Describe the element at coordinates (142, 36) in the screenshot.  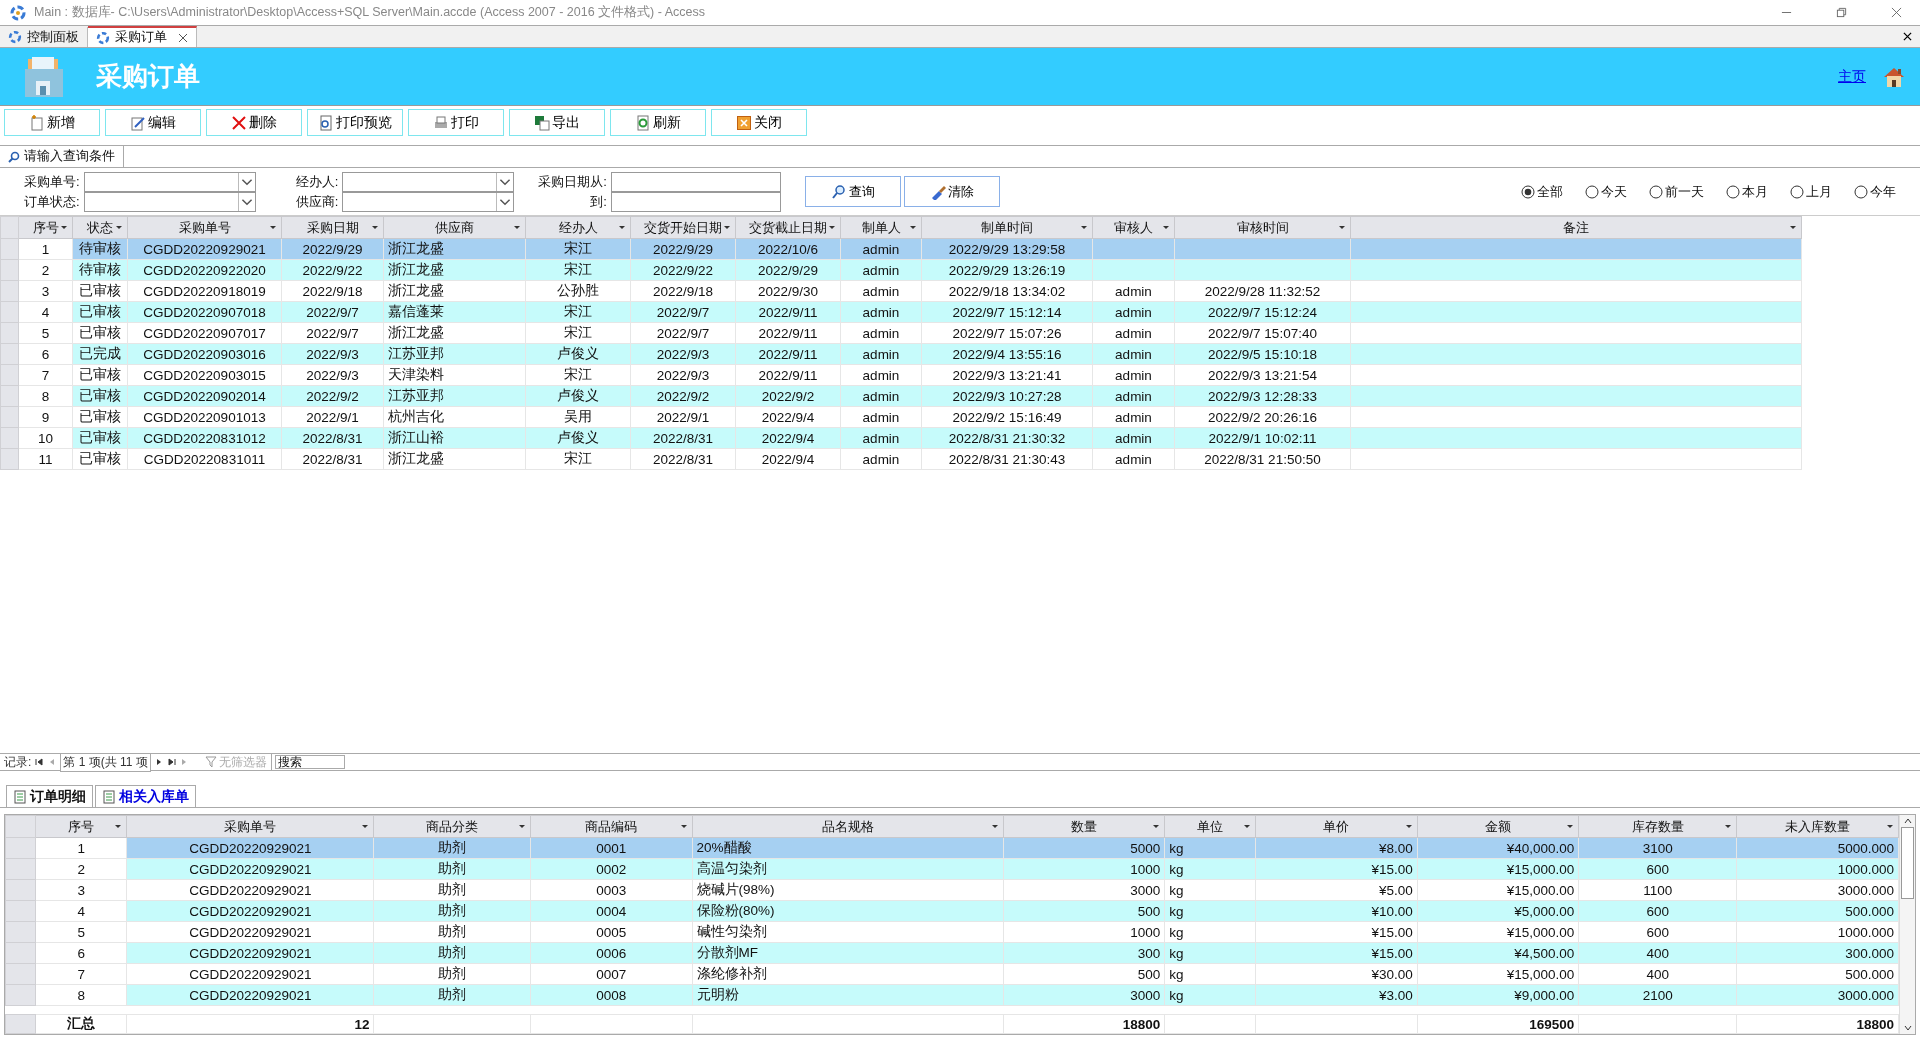
I see `document-tab: 采购订单` at that location.